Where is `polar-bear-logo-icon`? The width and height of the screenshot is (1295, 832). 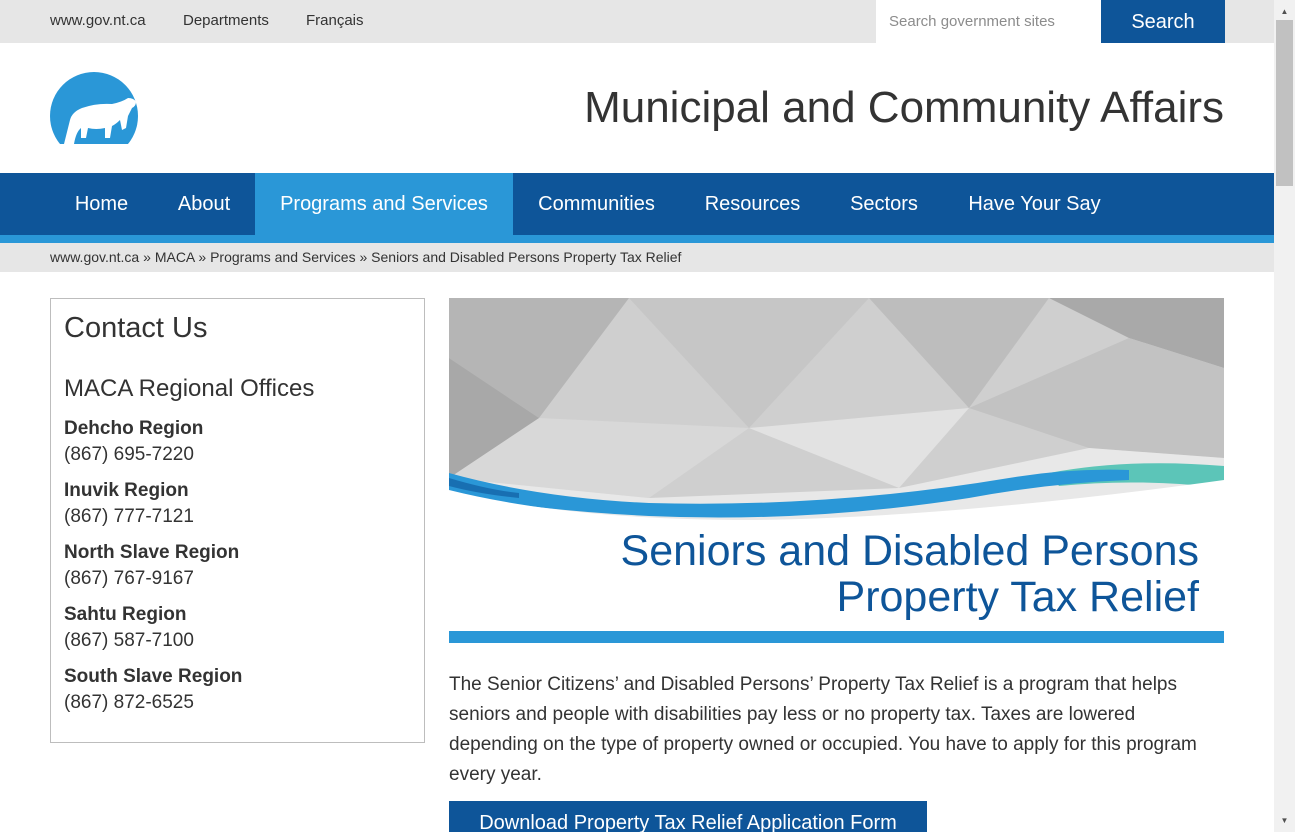 polar-bear-logo-icon is located at coordinates (94, 108).